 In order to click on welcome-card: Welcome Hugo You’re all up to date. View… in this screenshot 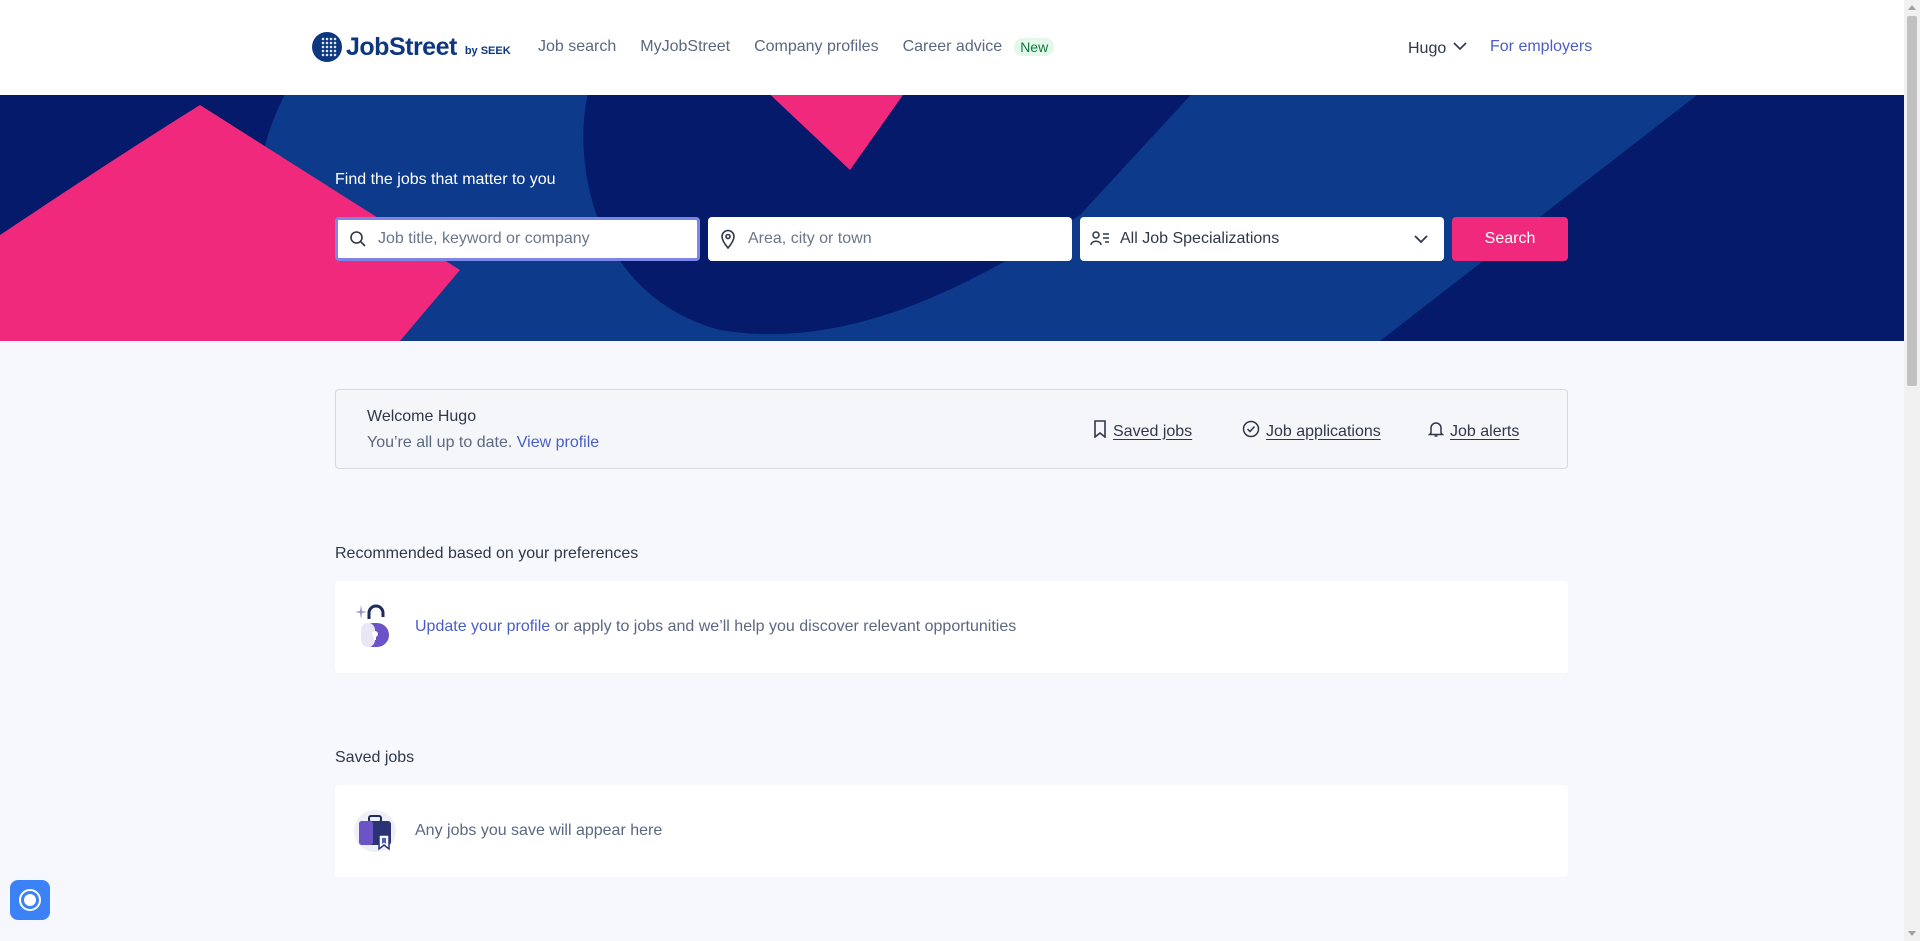, I will do `click(951, 429)`.